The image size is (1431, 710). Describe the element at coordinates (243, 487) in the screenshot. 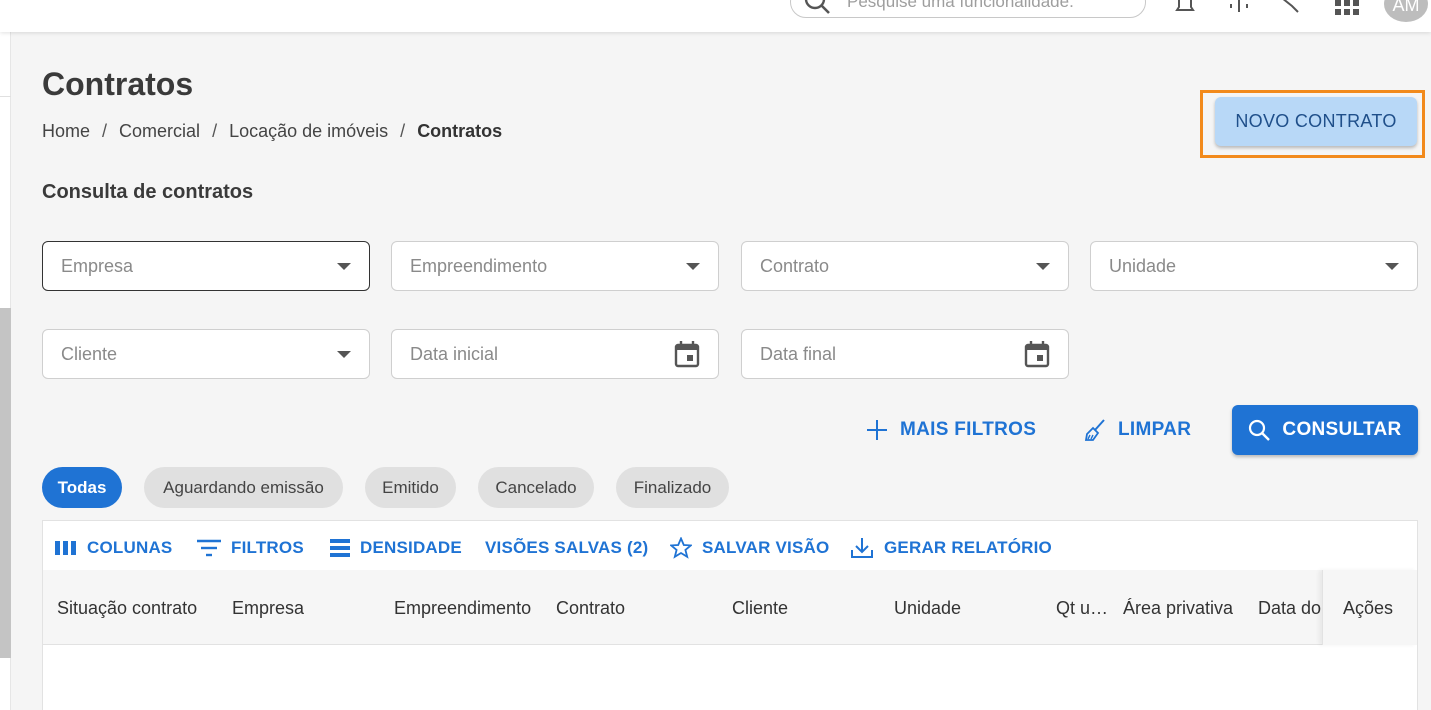

I see `chip-aguardando-emissao: Aguardando emissão` at that location.